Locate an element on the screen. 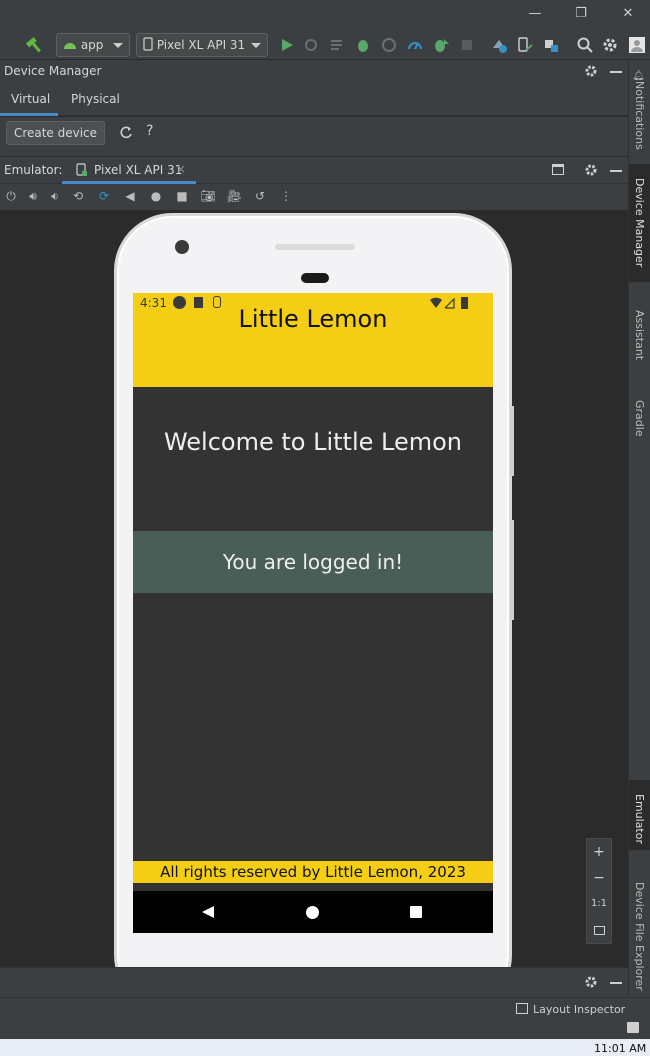  restore-icon: ❐ is located at coordinates (581, 14).